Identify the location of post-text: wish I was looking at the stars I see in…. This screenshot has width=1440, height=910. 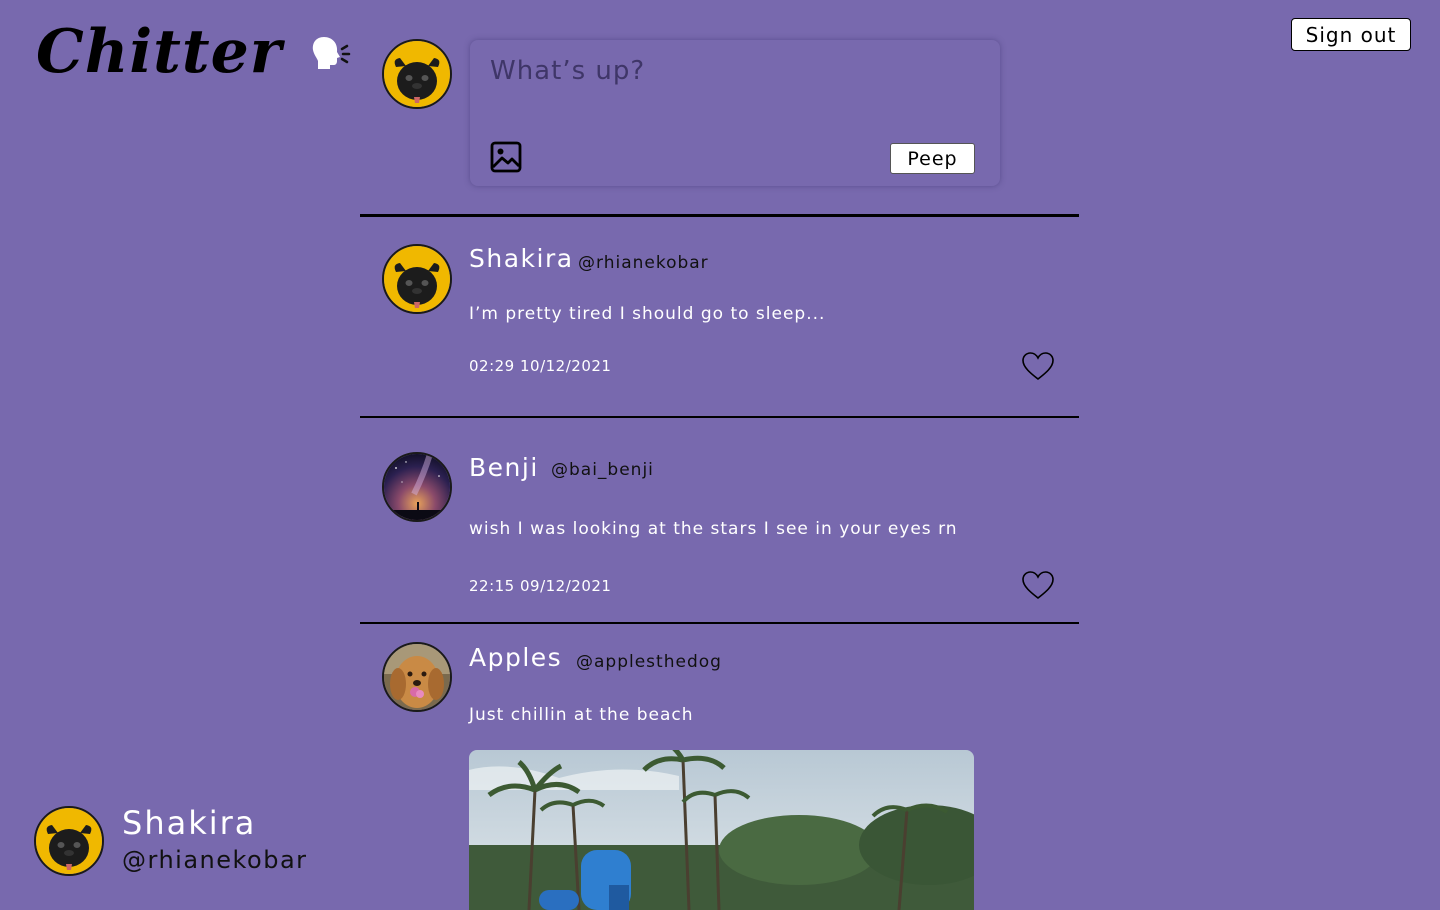
(713, 529).